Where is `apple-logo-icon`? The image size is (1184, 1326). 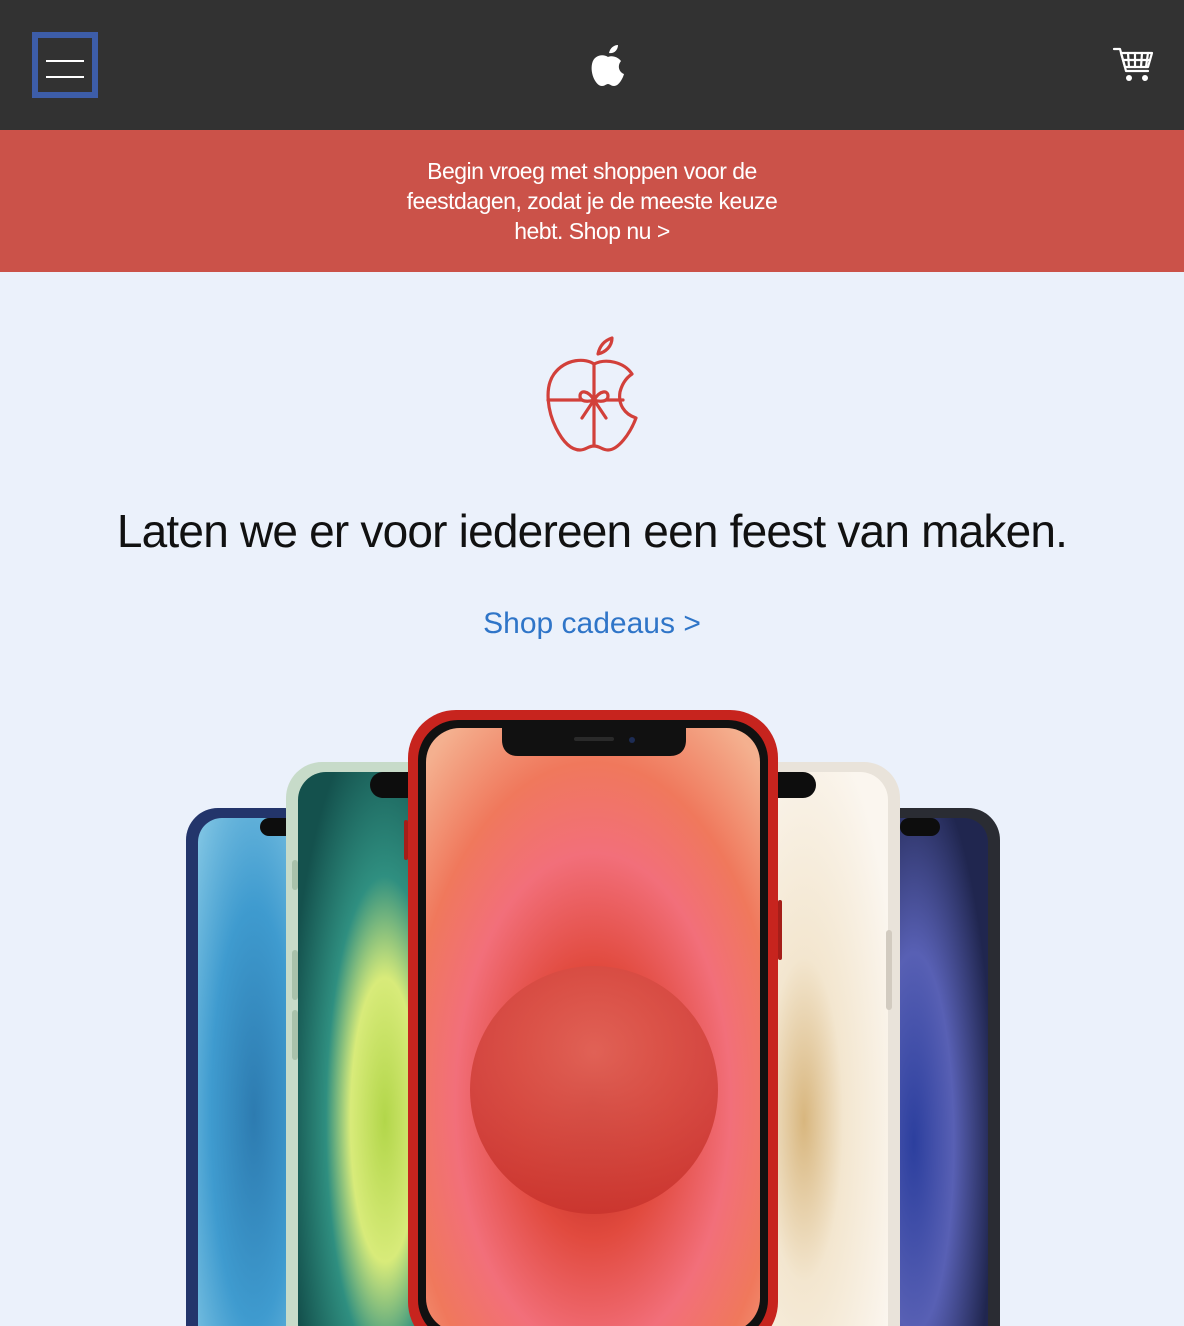 apple-logo-icon is located at coordinates (608, 66).